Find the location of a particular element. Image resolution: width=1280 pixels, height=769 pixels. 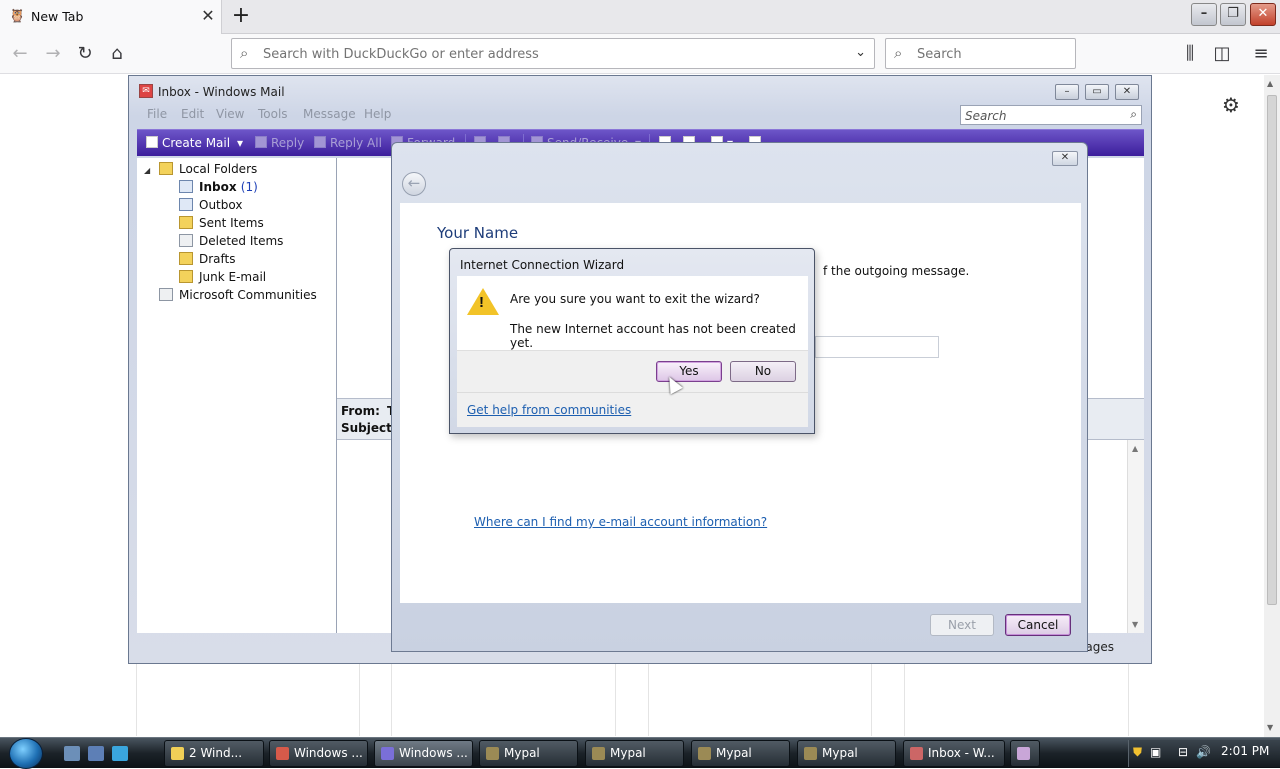

page-scrollbar: ▲ ▼ is located at coordinates (1272, 406).